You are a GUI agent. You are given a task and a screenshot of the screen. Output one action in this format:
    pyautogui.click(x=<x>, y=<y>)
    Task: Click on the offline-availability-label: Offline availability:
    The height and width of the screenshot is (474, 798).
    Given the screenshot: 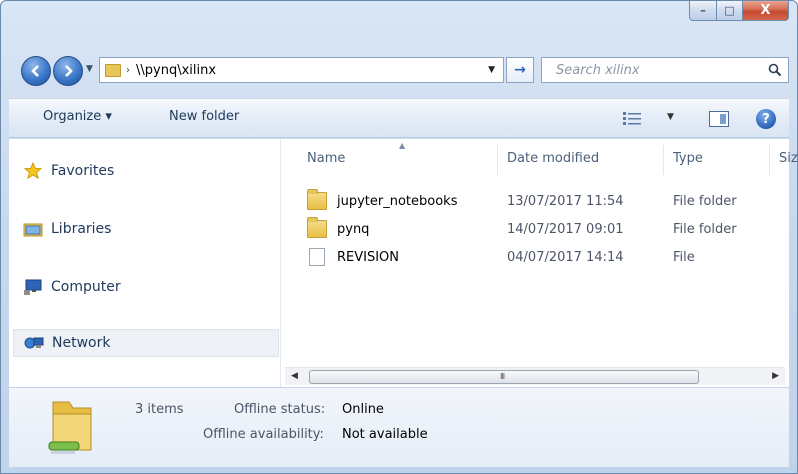 What is the action you would take?
    pyautogui.click(x=263, y=434)
    